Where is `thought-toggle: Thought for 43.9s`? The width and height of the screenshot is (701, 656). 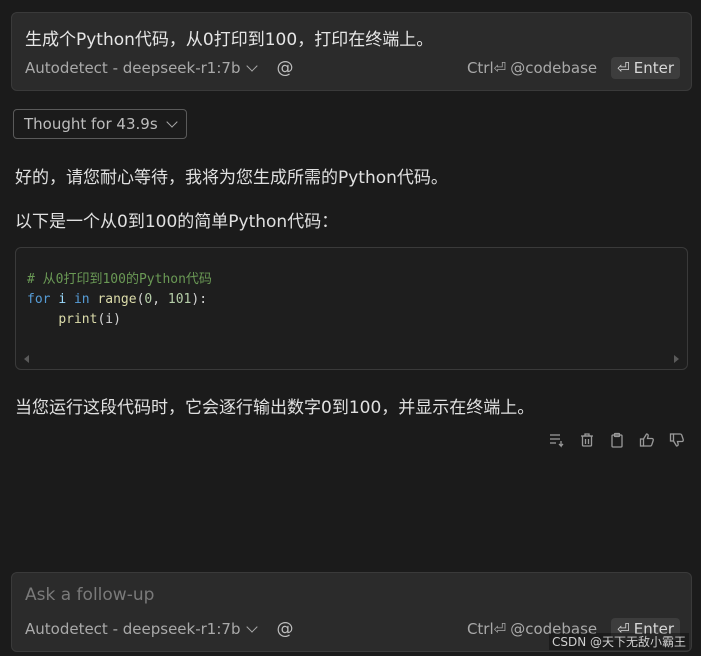 thought-toggle: Thought for 43.9s is located at coordinates (100, 124).